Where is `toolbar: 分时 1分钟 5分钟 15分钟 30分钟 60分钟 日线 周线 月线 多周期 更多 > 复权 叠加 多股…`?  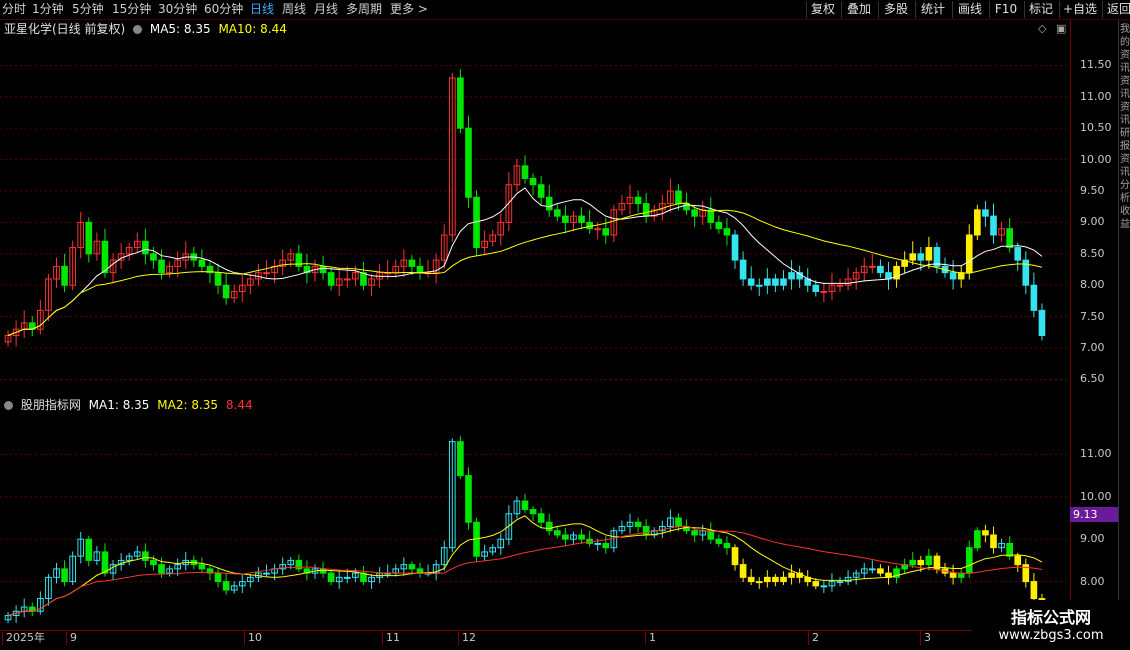
toolbar: 分时 1分钟 5分钟 15分钟 30分钟 60分钟 日线 周线 月线 多周期 更多 > 复权 叠加 多股… is located at coordinates (565, 10).